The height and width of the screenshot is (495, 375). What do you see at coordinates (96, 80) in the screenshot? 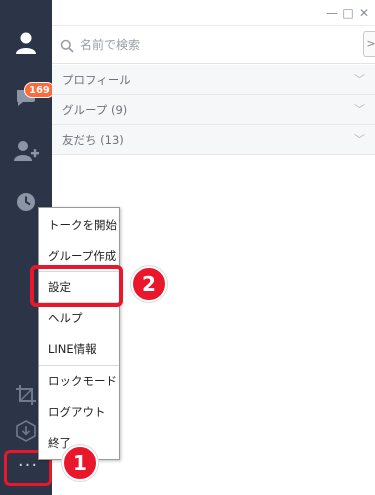
I see `section-label: プロフィール` at bounding box center [96, 80].